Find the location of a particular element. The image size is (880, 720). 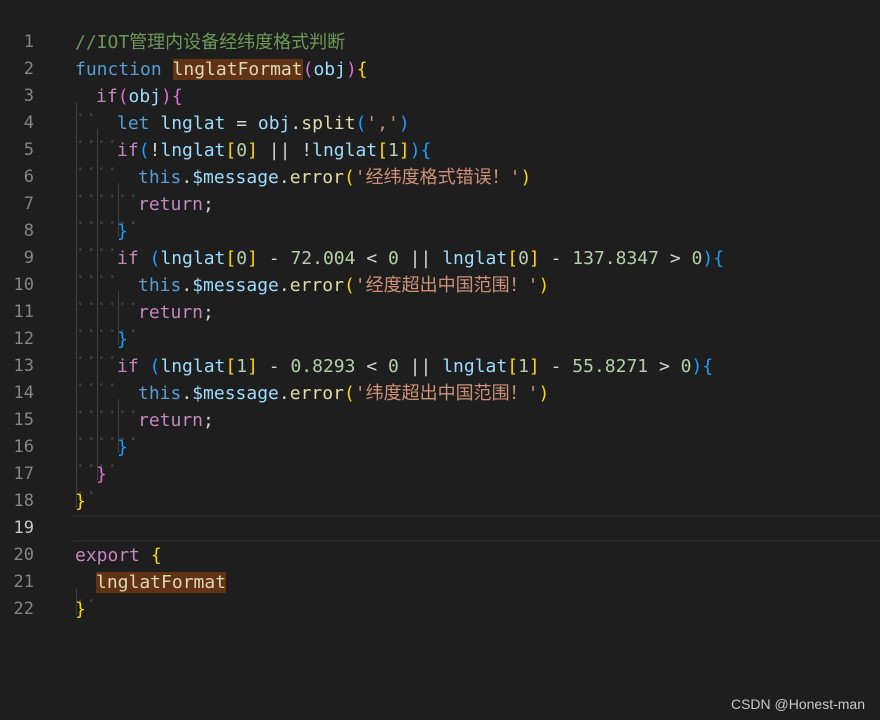

code-line: 4 let lnglat = obj.split(',') is located at coordinates (440, 133).